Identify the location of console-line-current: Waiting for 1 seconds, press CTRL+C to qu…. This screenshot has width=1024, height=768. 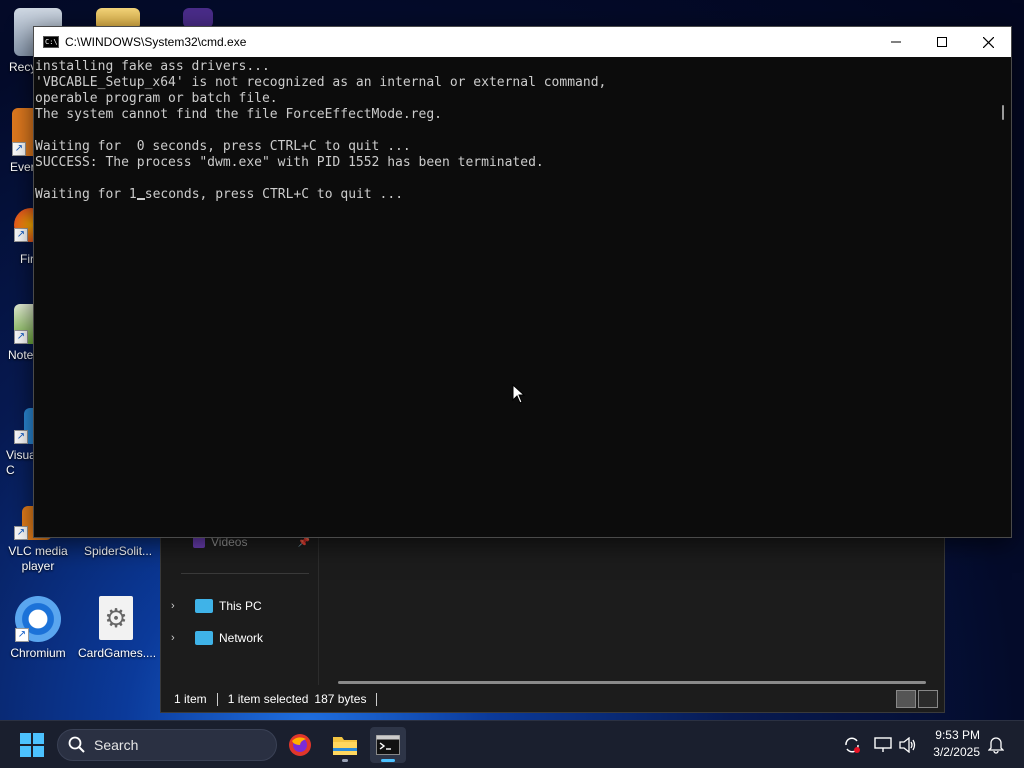
(515, 195).